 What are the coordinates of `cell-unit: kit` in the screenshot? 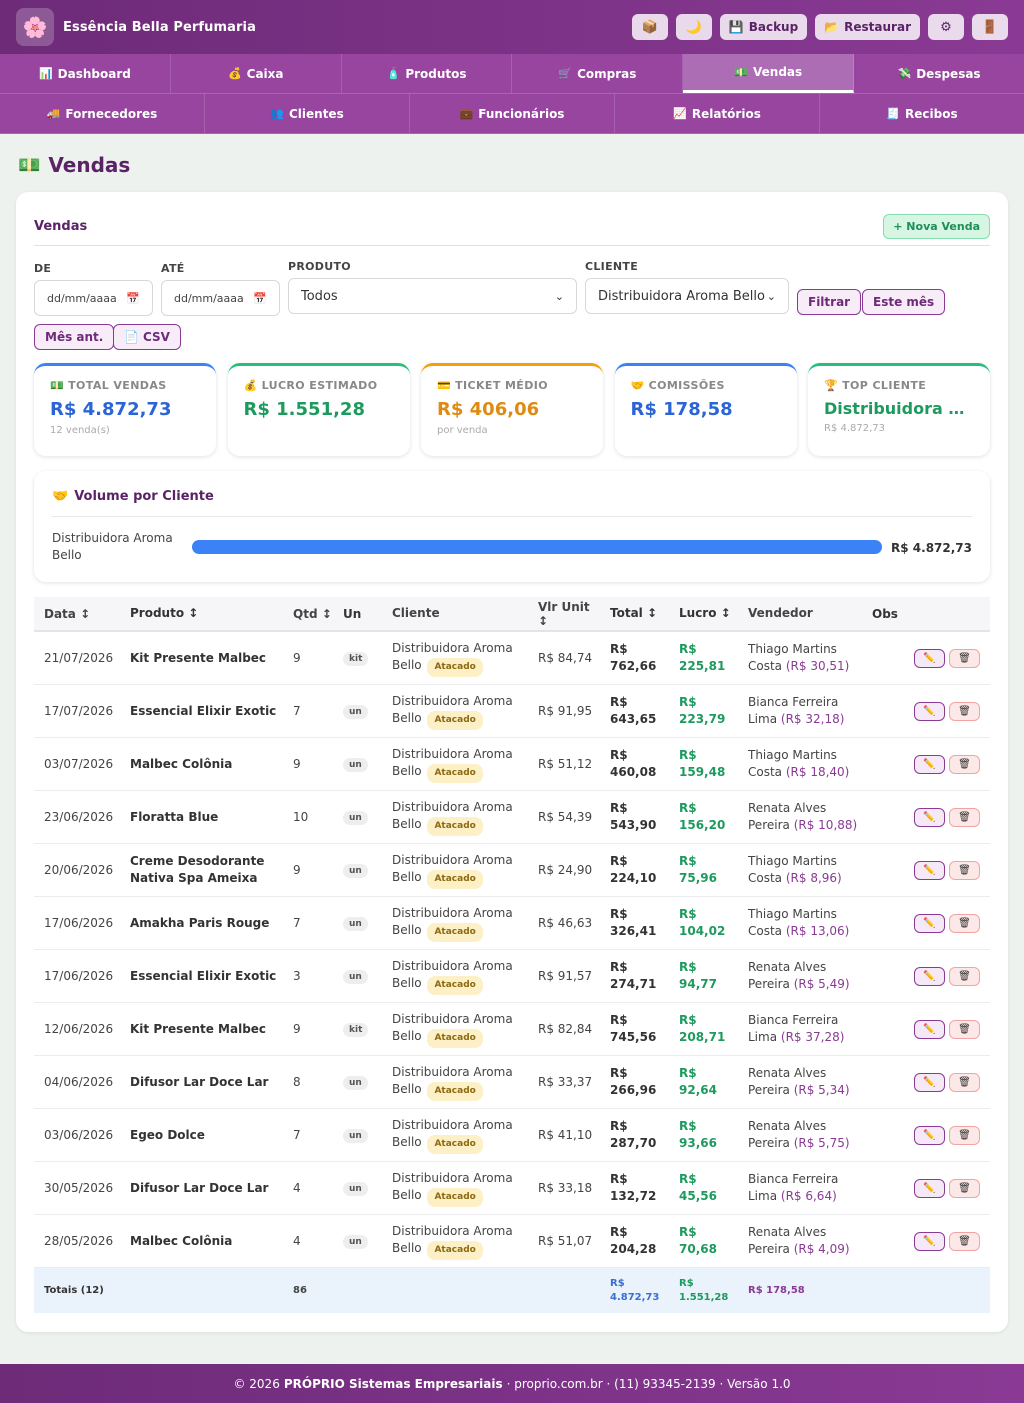 It's located at (357, 658).